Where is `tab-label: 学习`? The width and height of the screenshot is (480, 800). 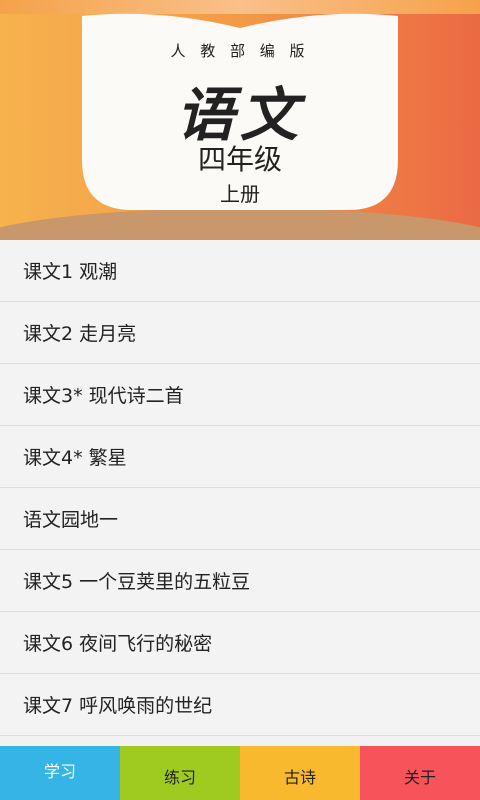
tab-label: 学习 is located at coordinates (59, 771).